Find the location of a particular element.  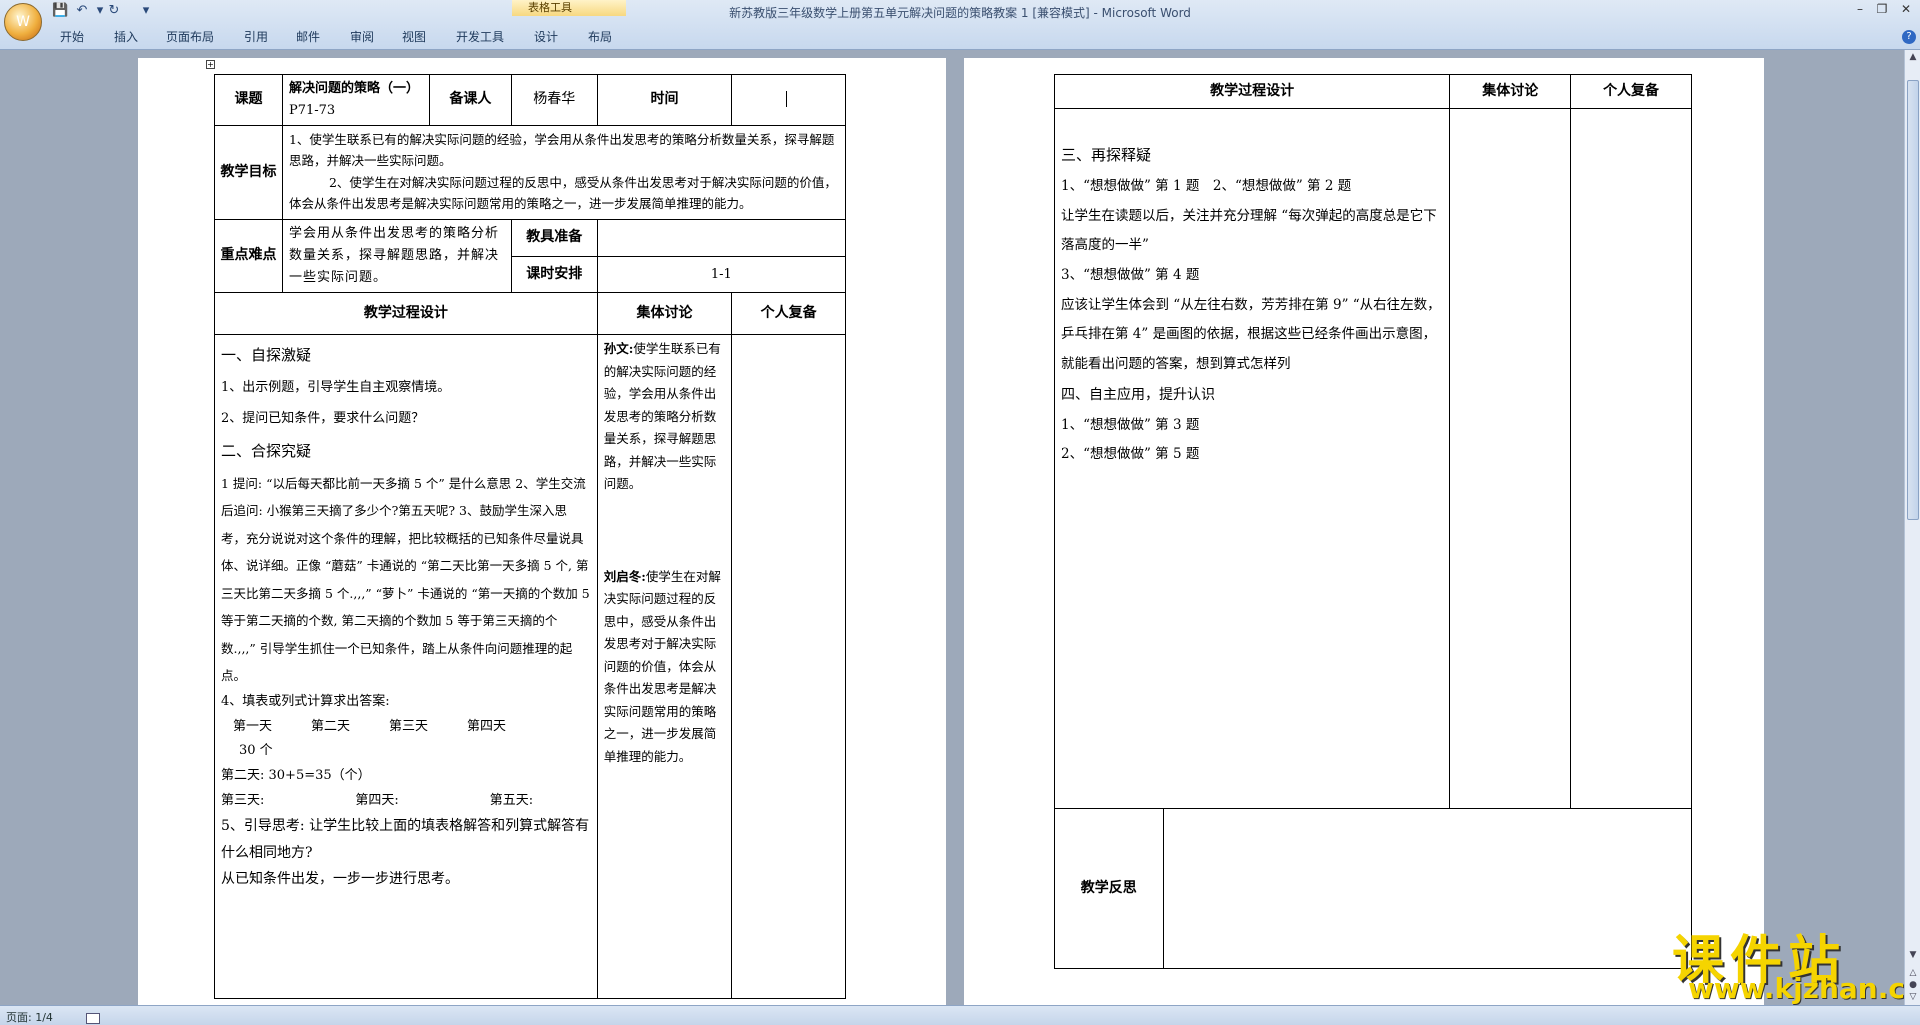

process-line: 1、出示例题，引导学生自主观察情境。 is located at coordinates (336, 387).